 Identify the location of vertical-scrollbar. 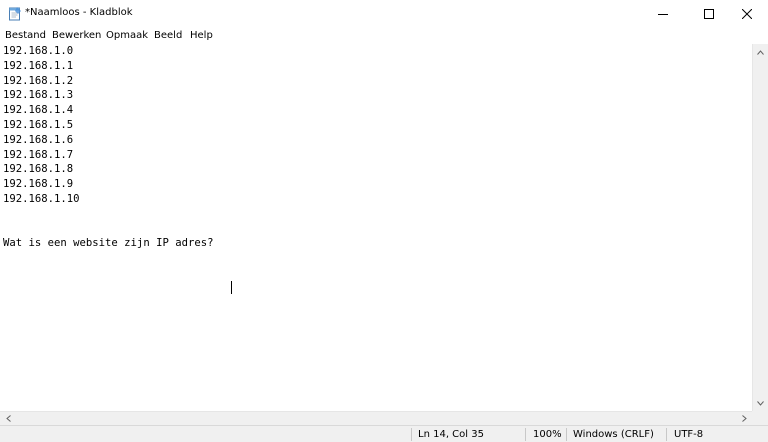
(760, 227).